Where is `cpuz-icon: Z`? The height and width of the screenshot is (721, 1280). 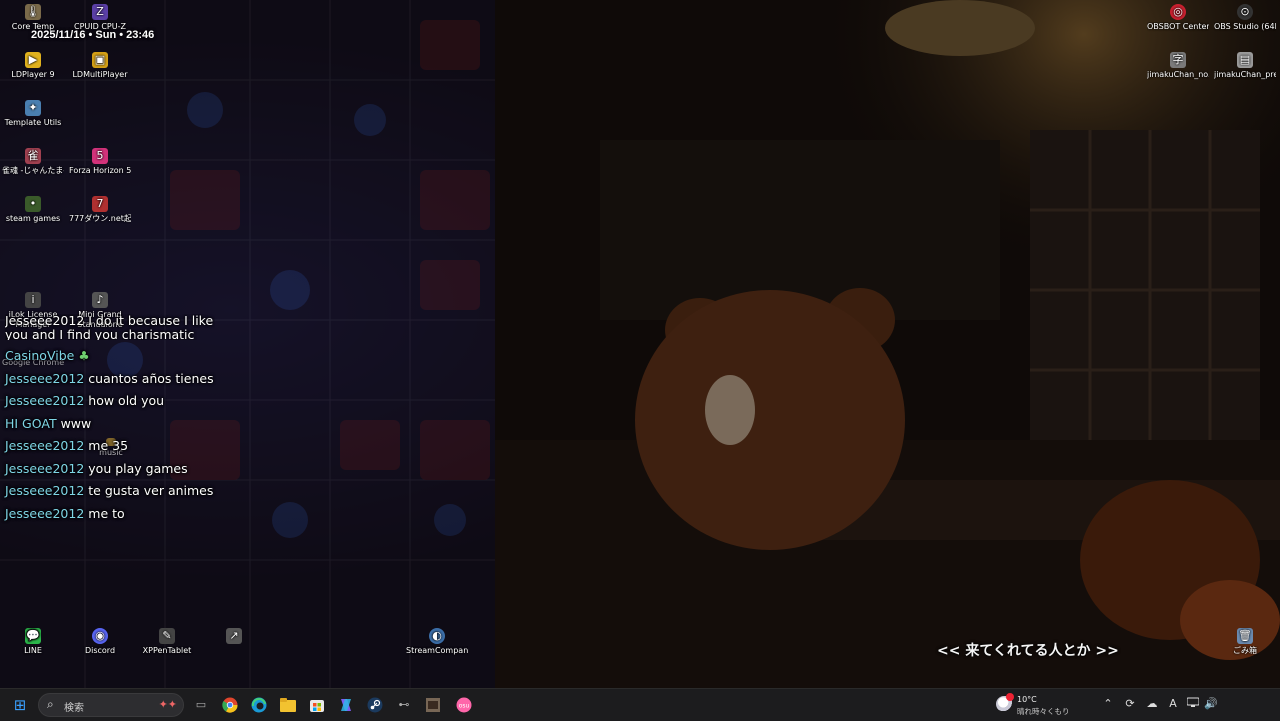 cpuz-icon: Z is located at coordinates (100, 12).